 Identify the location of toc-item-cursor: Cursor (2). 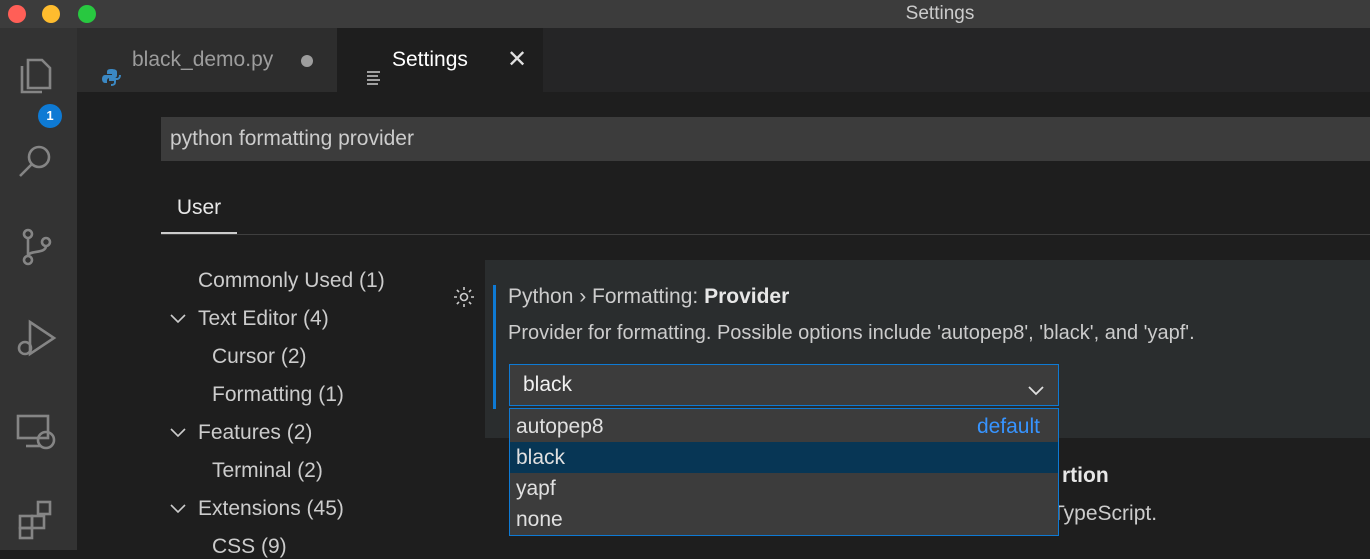
(259, 357).